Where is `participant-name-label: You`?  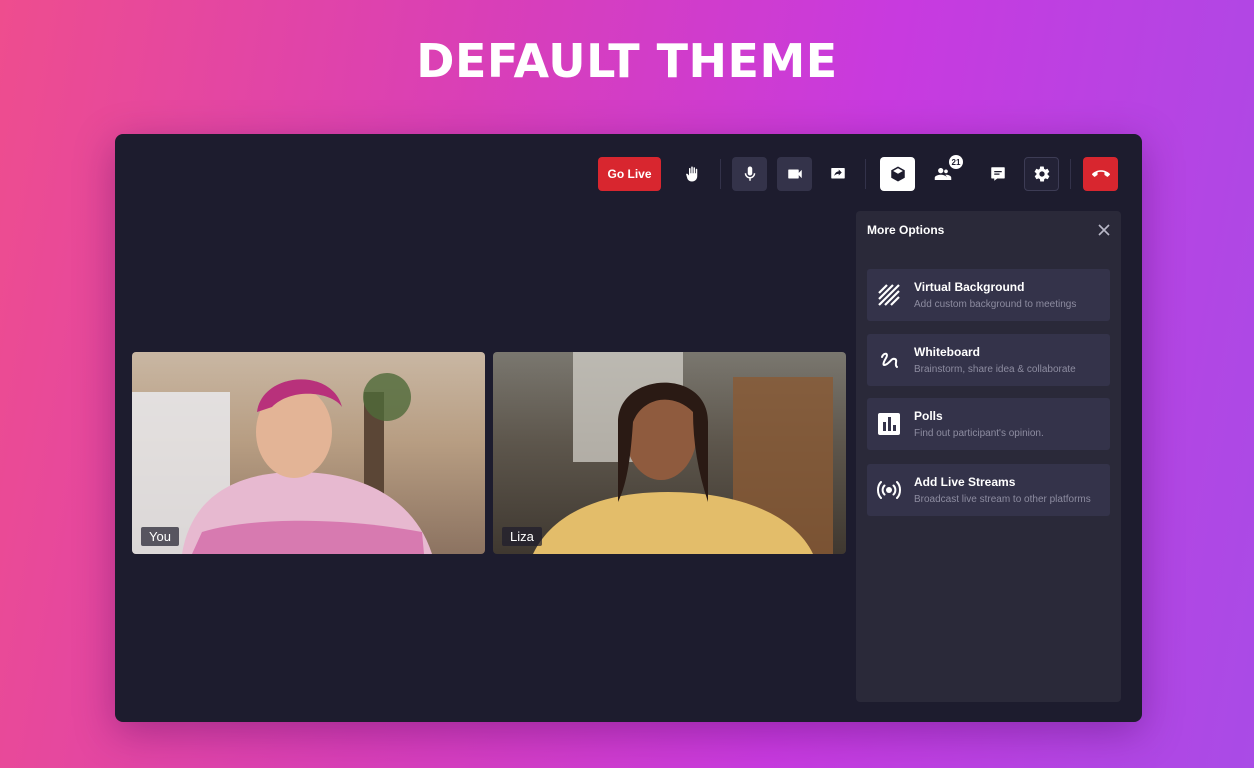
participant-name-label: You is located at coordinates (160, 536).